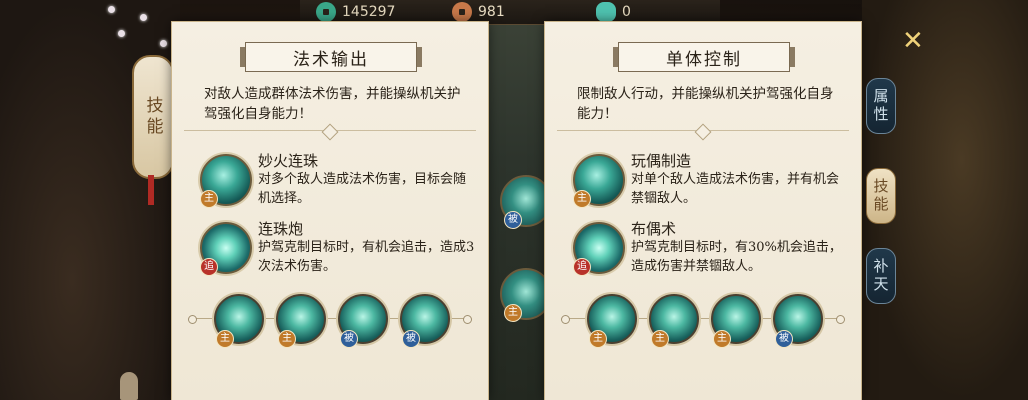  I want to click on tab-label: 属性, so click(880, 106).